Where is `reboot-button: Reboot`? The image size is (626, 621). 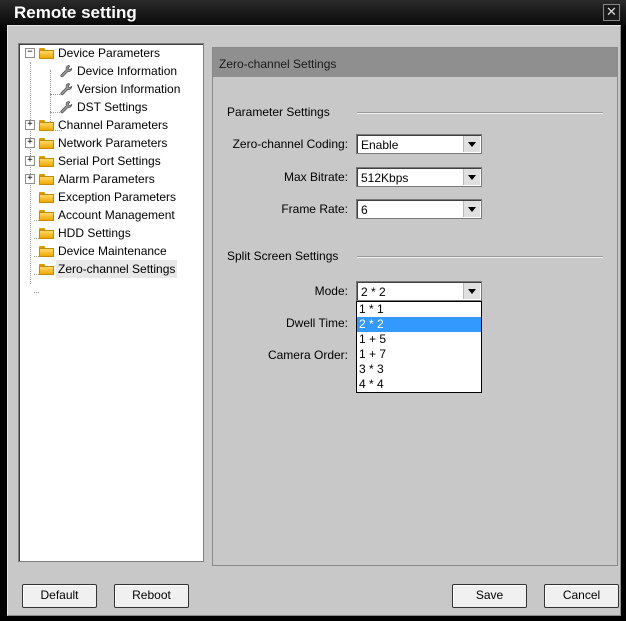
reboot-button: Reboot is located at coordinates (151, 596).